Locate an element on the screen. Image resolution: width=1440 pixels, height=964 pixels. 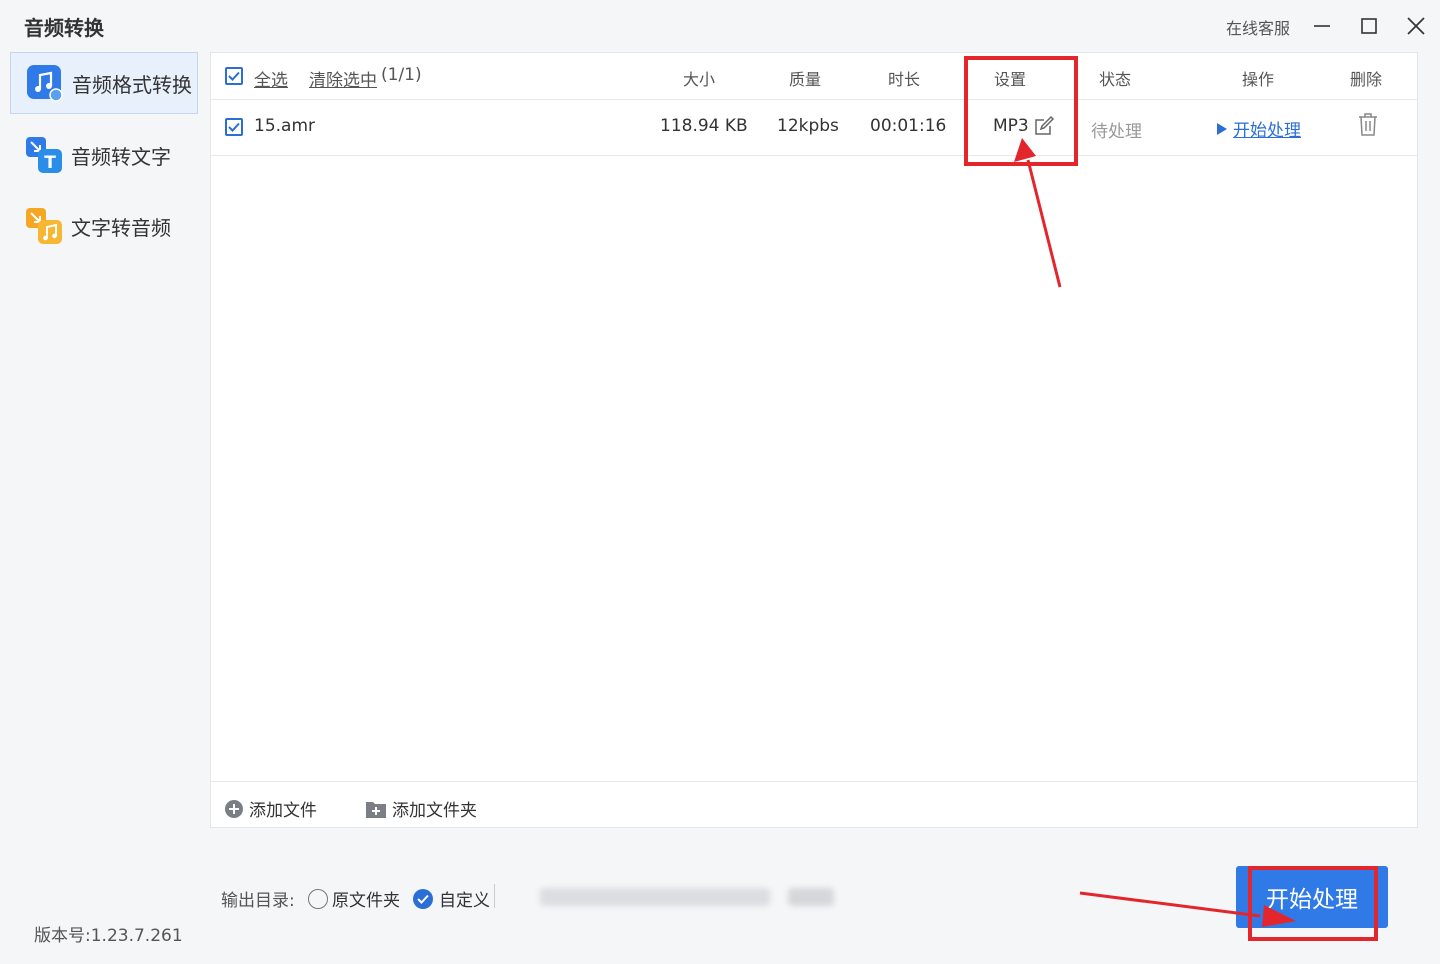
online-support-link: 在线客服 is located at coordinates (1258, 27).